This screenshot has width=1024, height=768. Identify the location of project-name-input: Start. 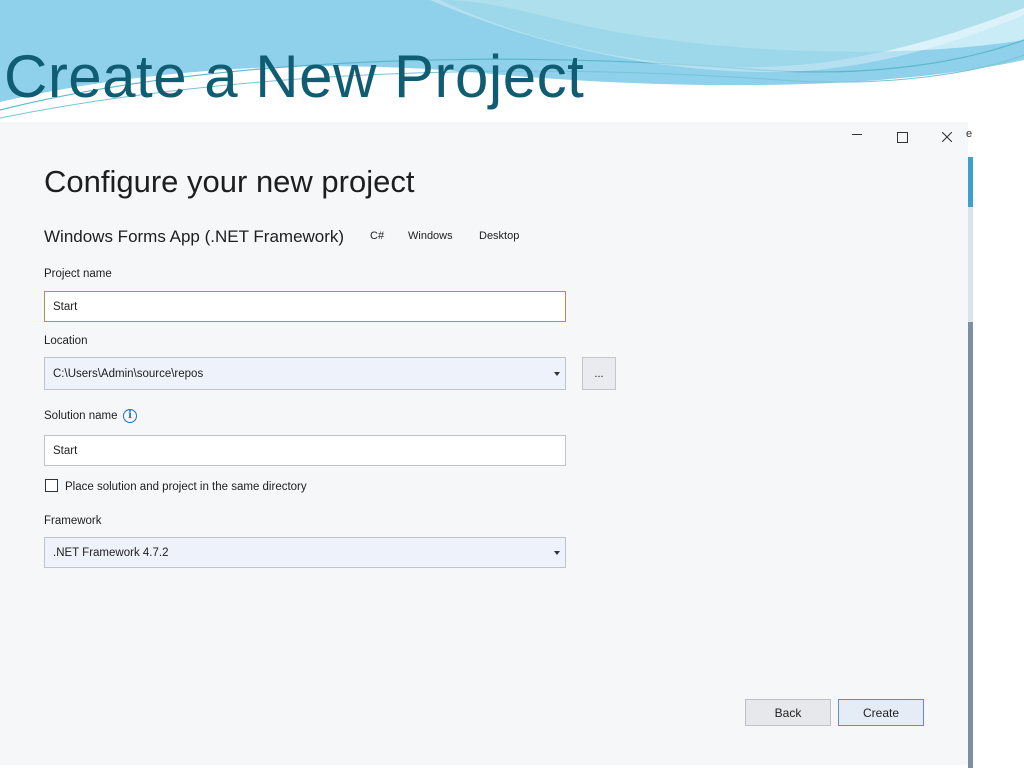
(305, 306).